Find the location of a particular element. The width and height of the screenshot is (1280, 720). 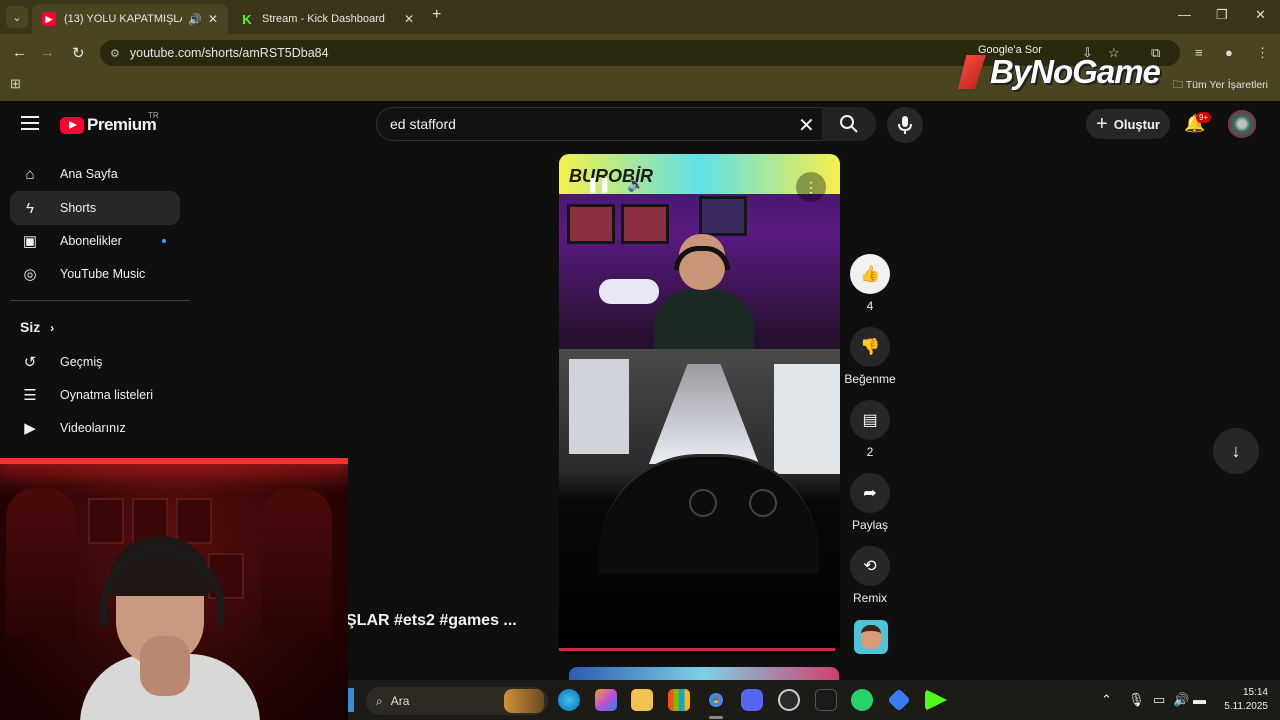

gameplay-gauge is located at coordinates (703, 503).